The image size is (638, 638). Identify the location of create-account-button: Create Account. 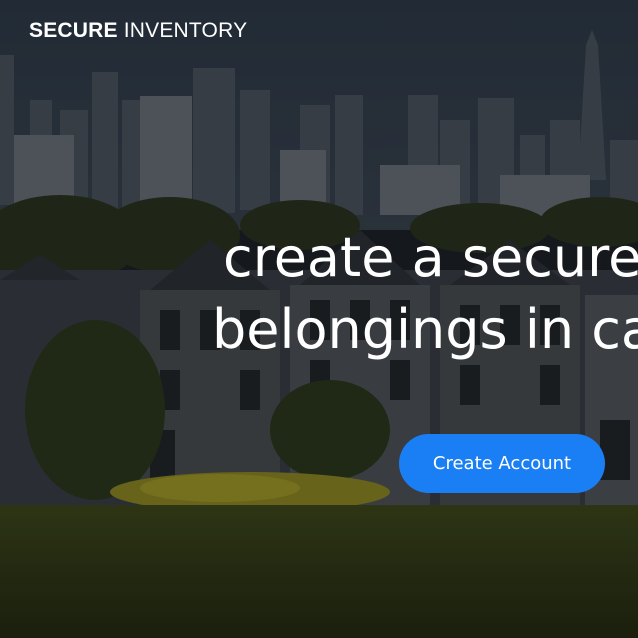
(502, 463).